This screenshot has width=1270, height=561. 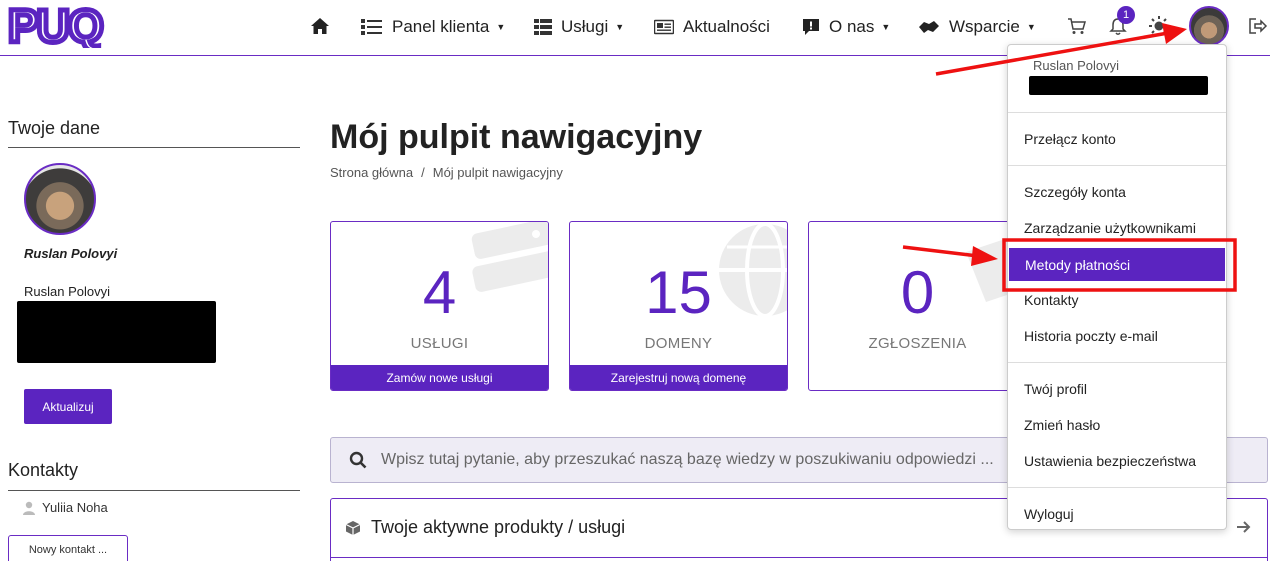 I want to click on sun-icon, so click(x=1159, y=26).